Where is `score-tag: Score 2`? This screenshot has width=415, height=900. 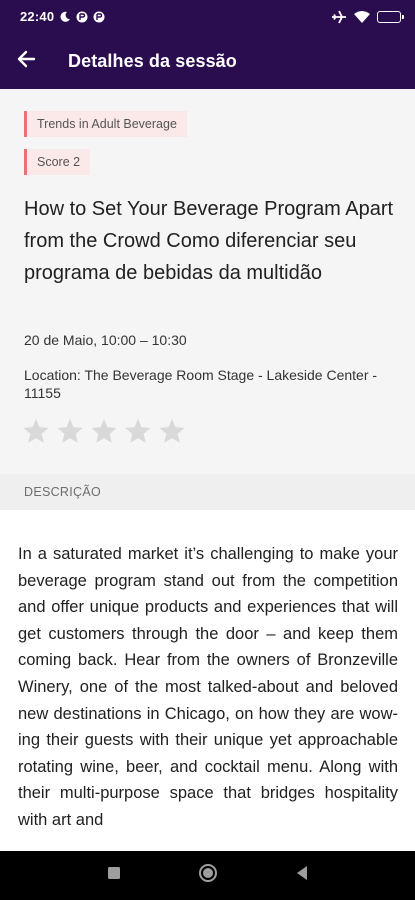
score-tag: Score 2 is located at coordinates (57, 162).